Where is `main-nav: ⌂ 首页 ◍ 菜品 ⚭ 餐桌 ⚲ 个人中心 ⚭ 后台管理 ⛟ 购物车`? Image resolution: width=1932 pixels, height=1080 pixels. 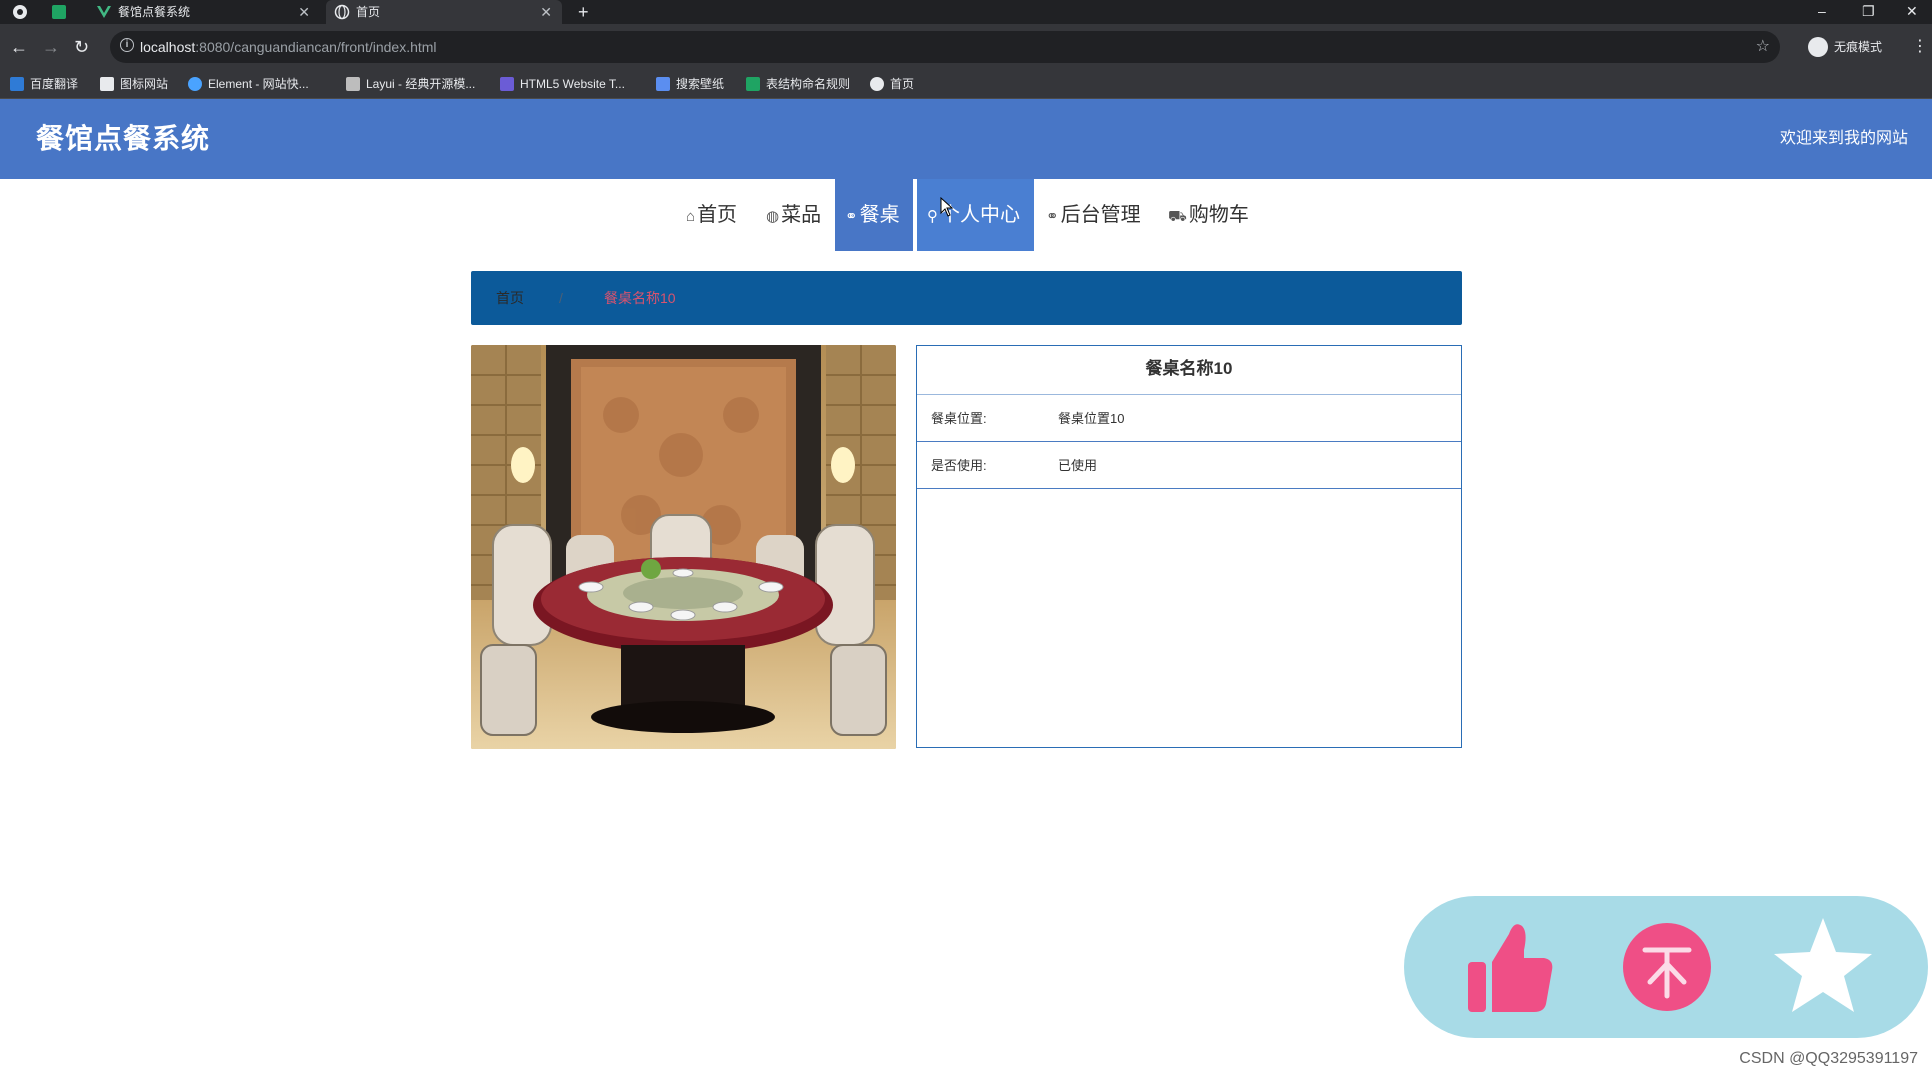
main-nav: ⌂ 首页 ◍ 菜品 ⚭ 餐桌 ⚲ 个人中心 ⚭ 后台管理 ⛟ 购物车 is located at coordinates (966, 215).